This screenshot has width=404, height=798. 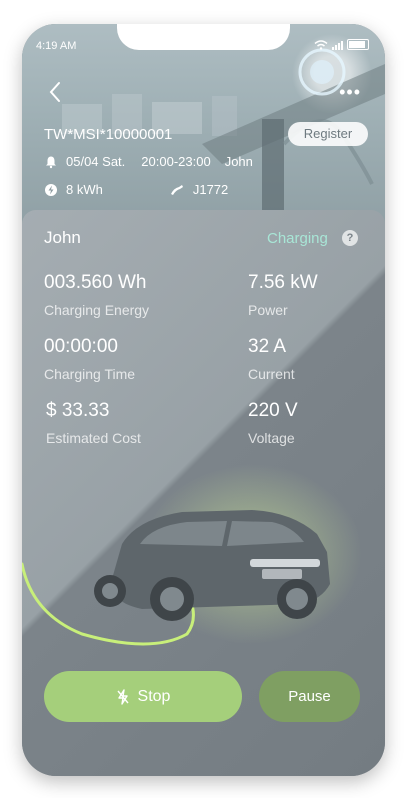 I want to click on reservation-user: John, so click(x=238, y=161).